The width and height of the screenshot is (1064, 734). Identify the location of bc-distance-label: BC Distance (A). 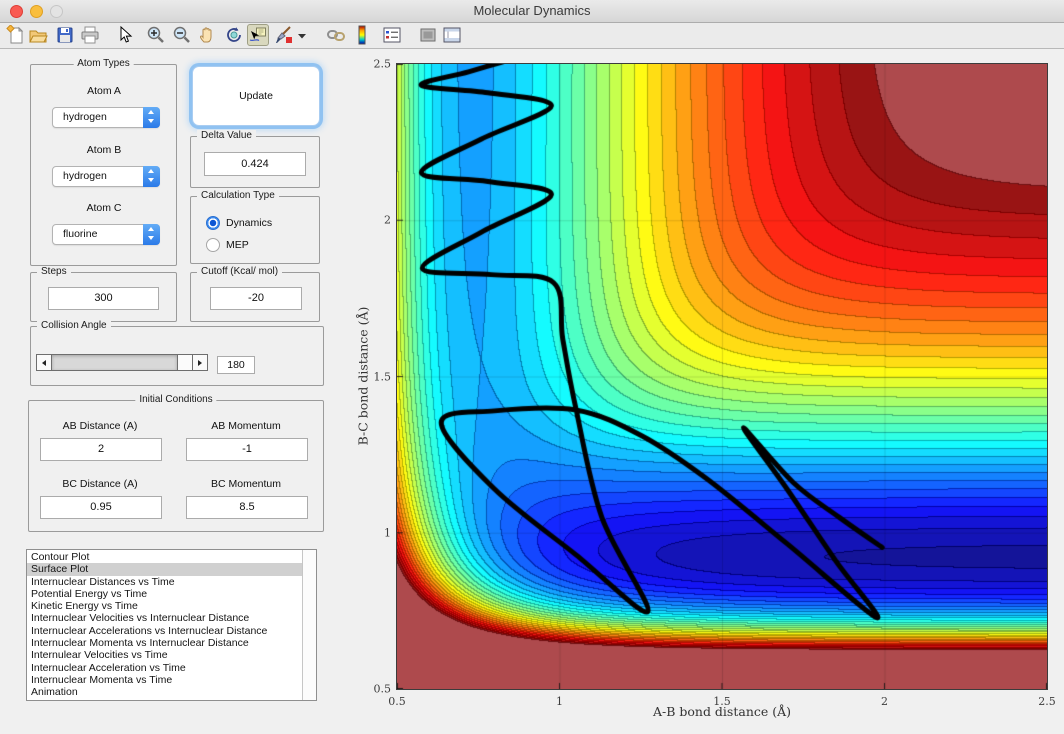
(100, 484).